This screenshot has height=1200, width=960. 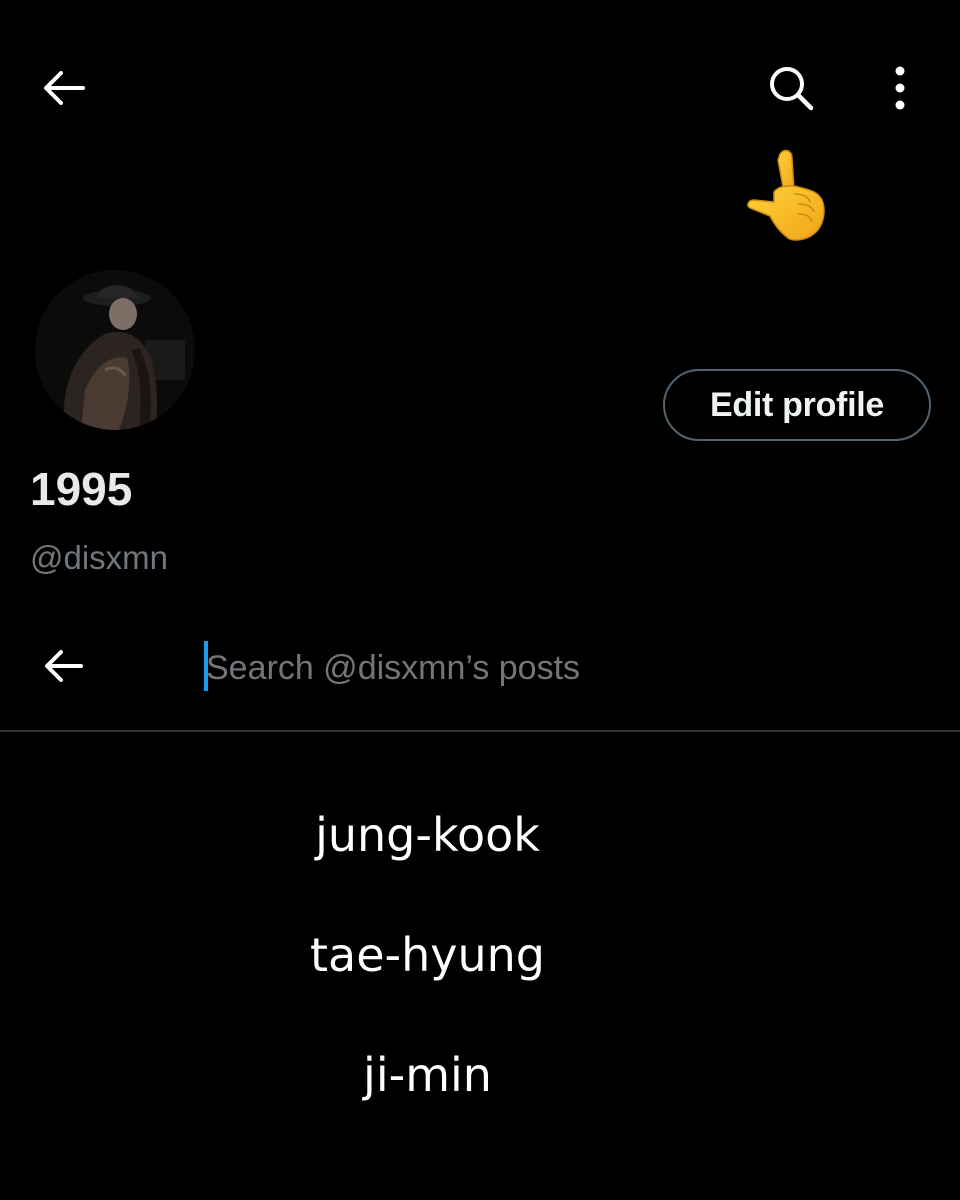 What do you see at coordinates (115, 350) in the screenshot?
I see `profile-avatar` at bounding box center [115, 350].